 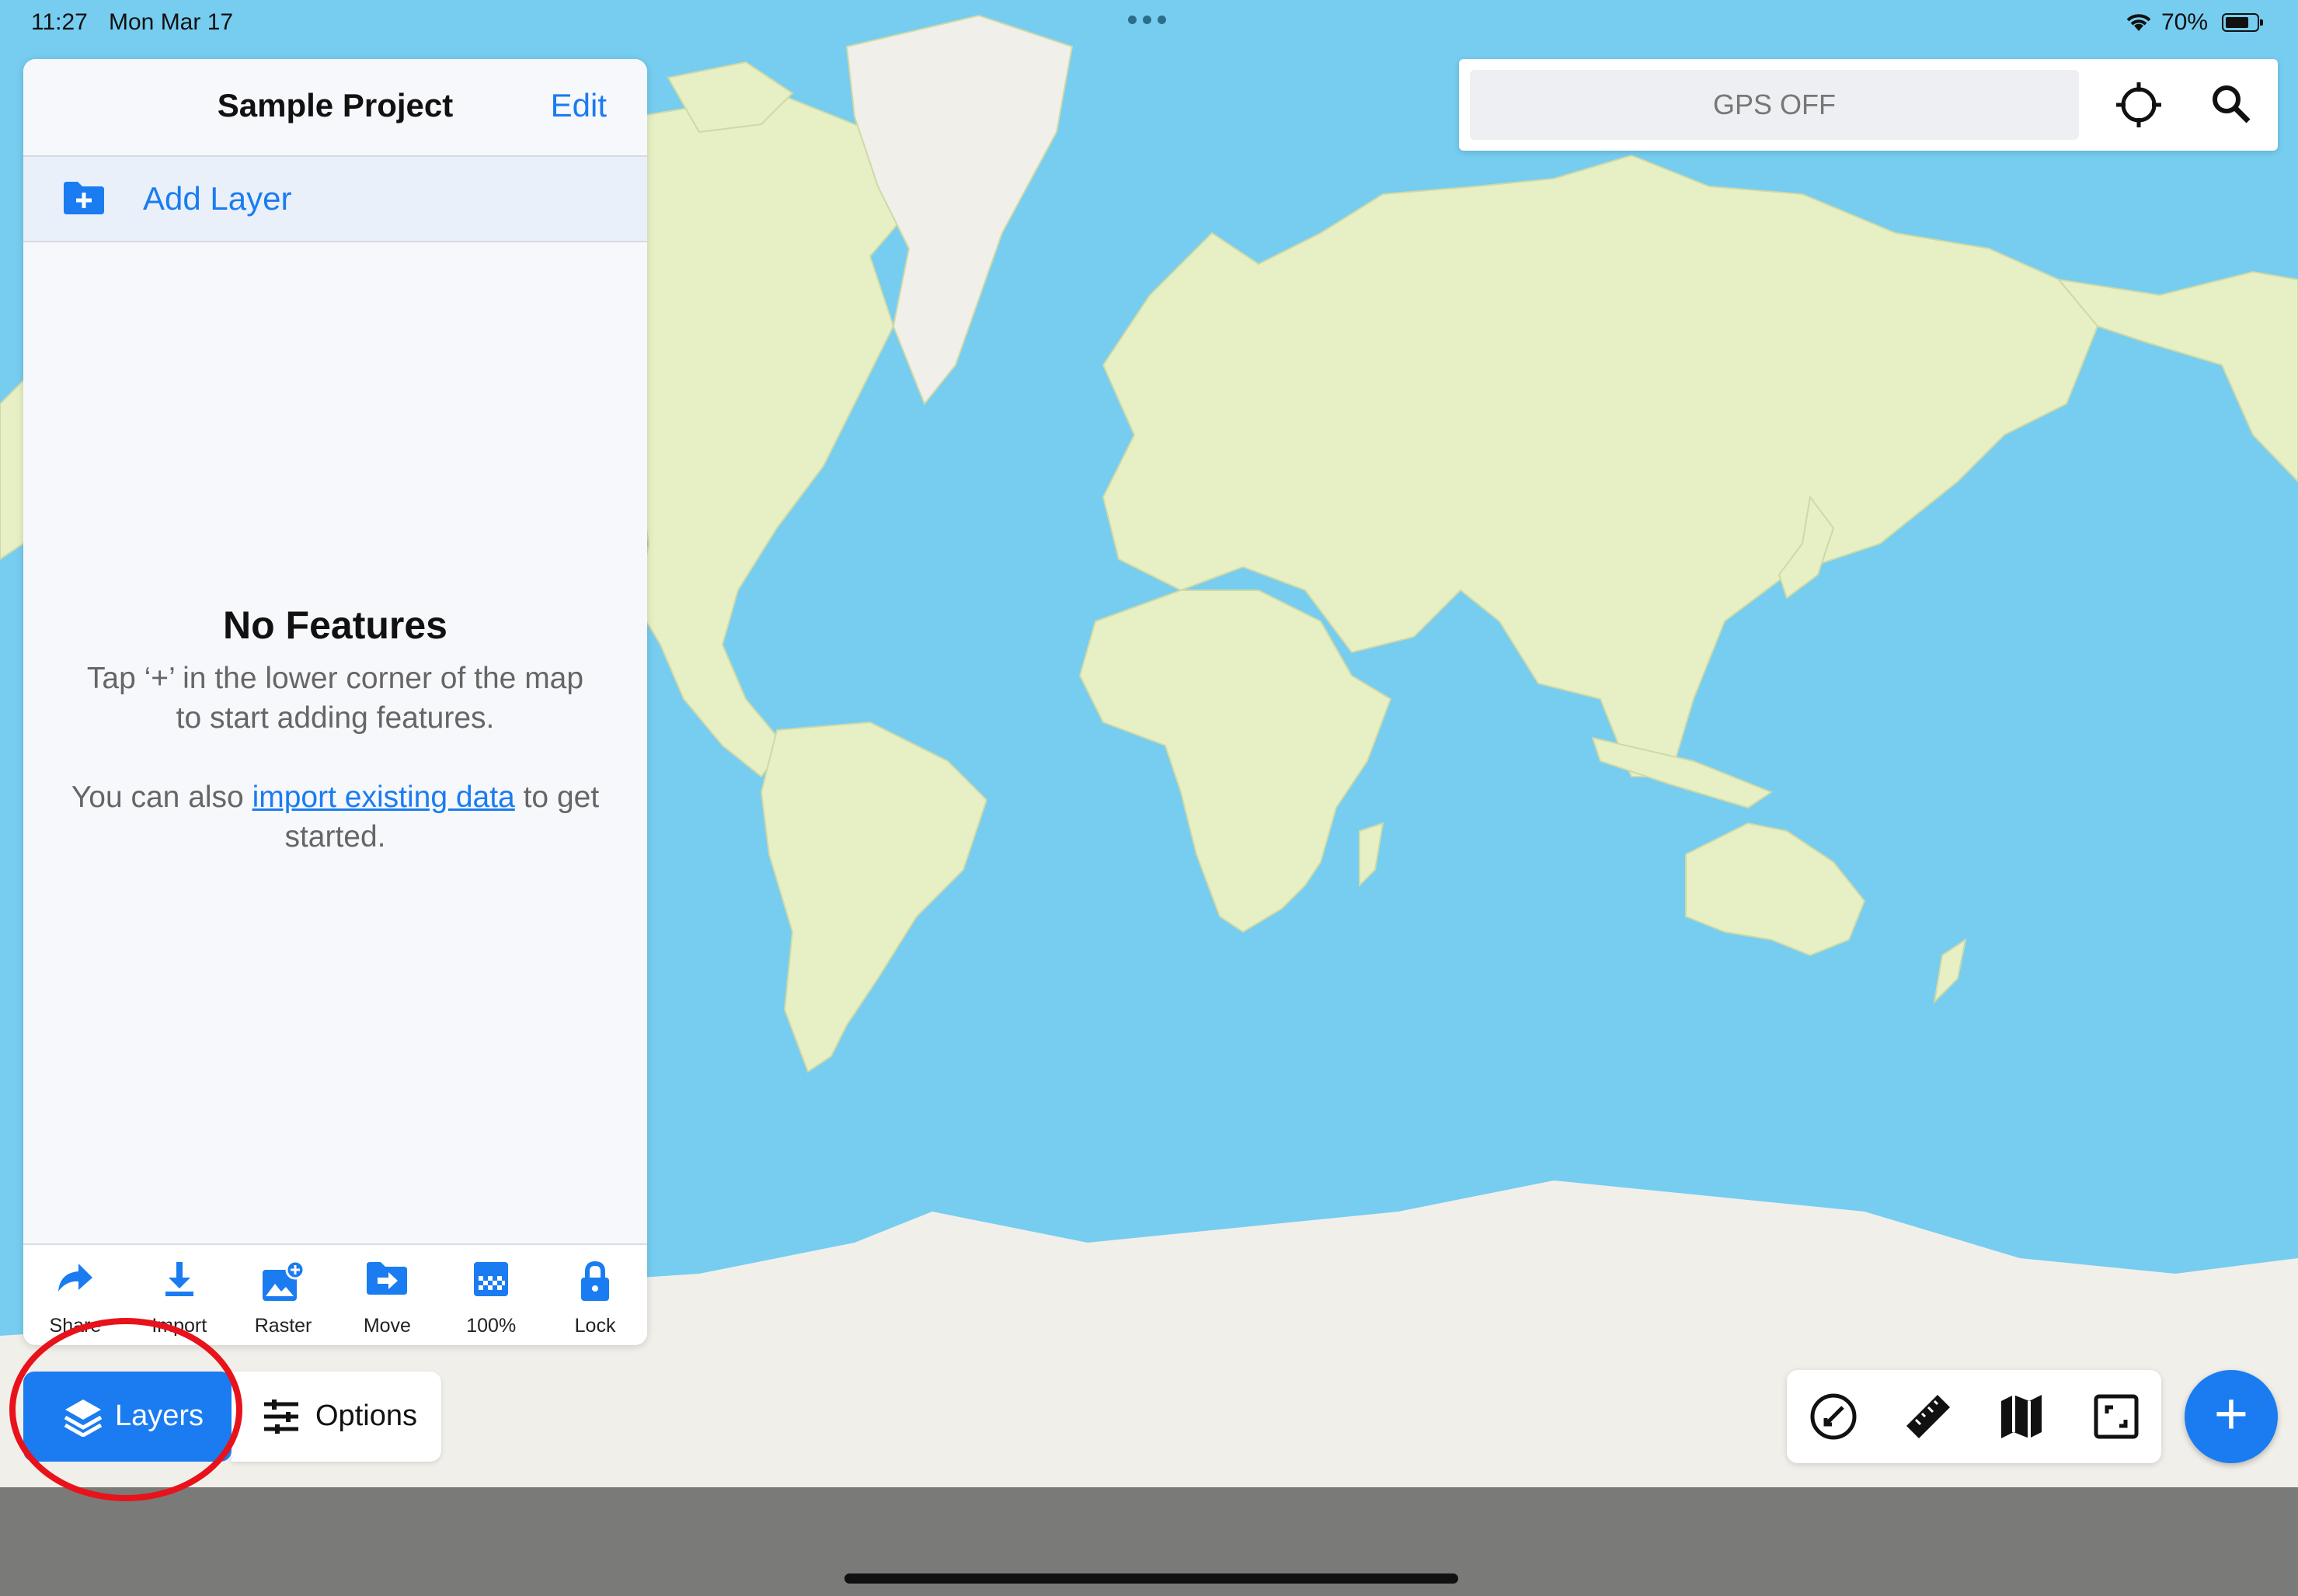 I want to click on add-layer-button: Add Layer, so click(x=335, y=199).